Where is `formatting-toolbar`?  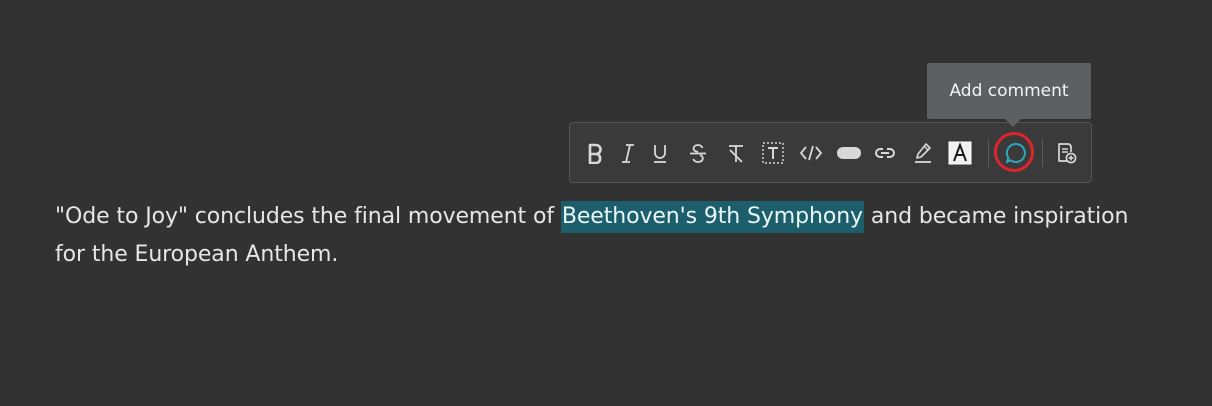 formatting-toolbar is located at coordinates (830, 152).